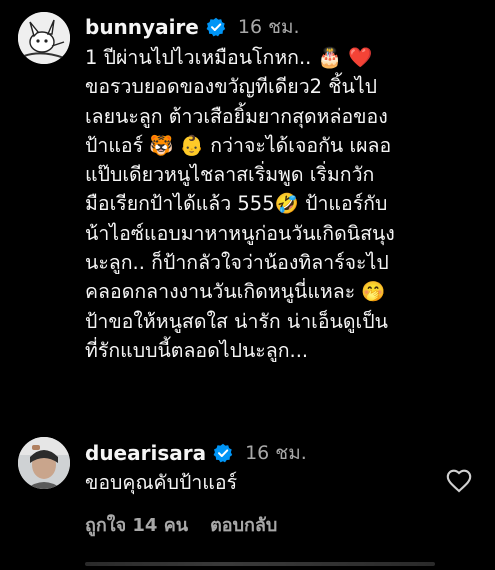 The width and height of the screenshot is (495, 570). Describe the element at coordinates (459, 481) in the screenshot. I see `heart-outline-icon` at that location.